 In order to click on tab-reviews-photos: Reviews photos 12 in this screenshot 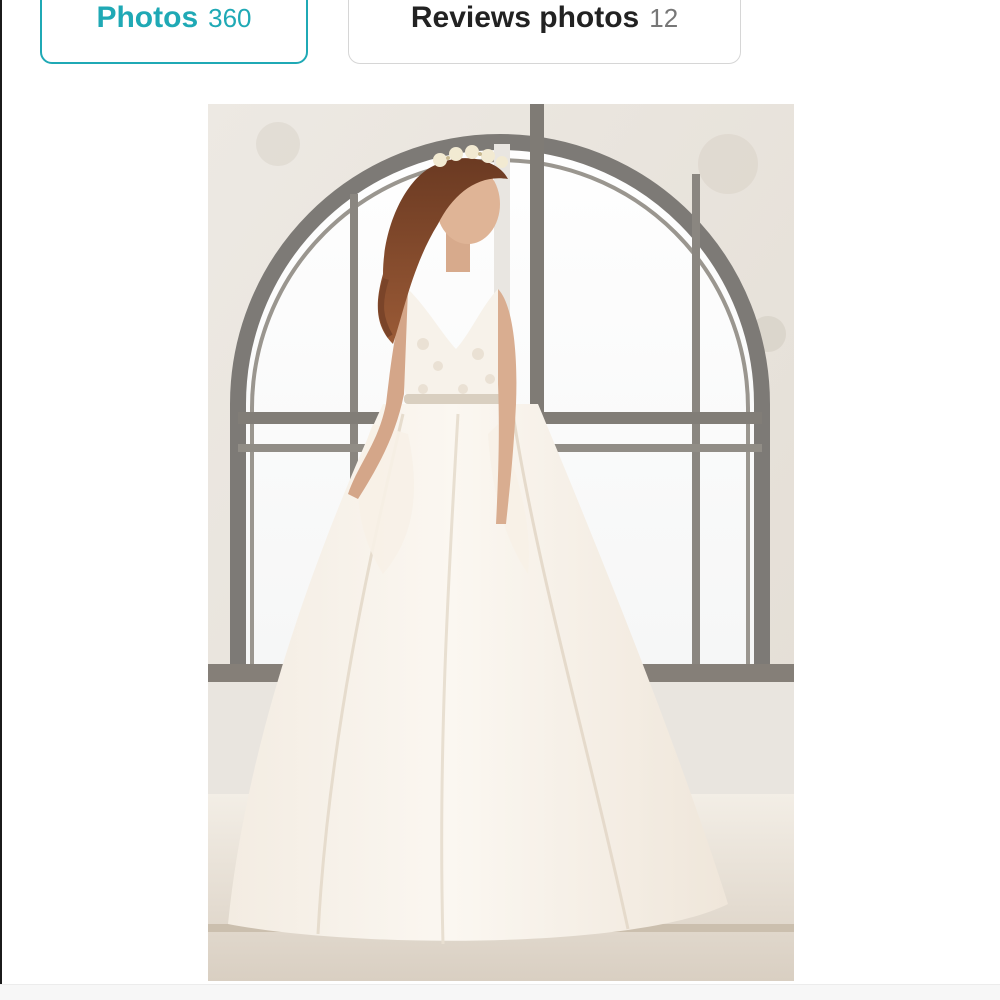, I will do `click(544, 32)`.